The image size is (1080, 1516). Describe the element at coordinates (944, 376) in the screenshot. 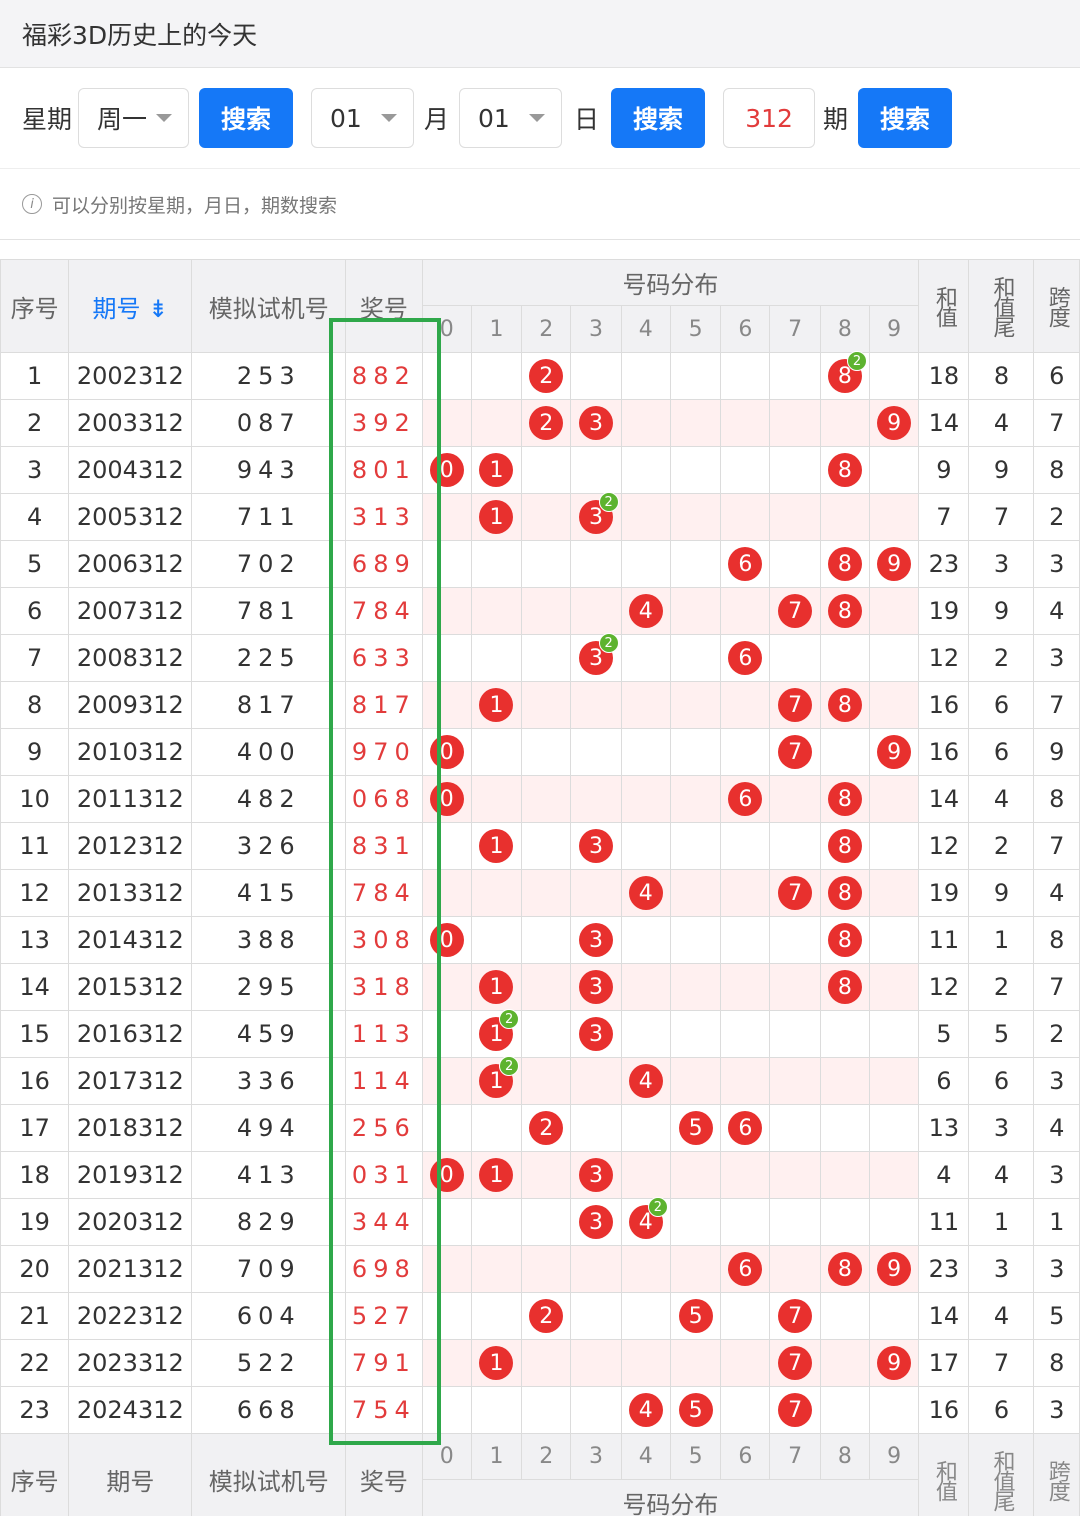

I see `sum-cell-text: 18` at that location.